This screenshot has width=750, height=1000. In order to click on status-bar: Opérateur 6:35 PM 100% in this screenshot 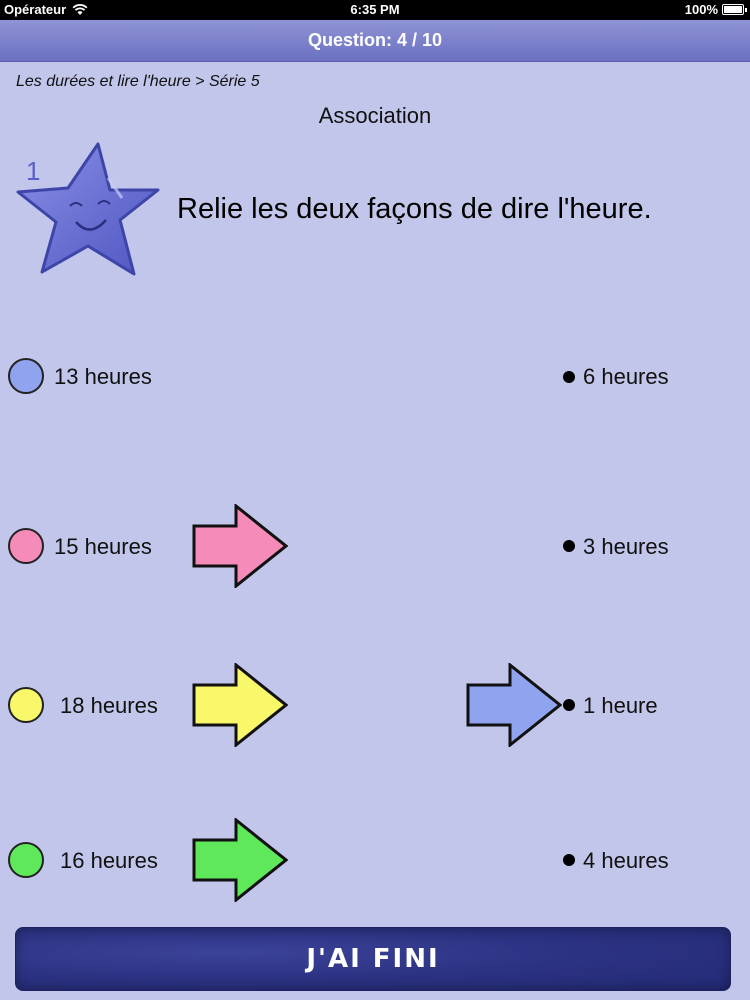, I will do `click(375, 10)`.